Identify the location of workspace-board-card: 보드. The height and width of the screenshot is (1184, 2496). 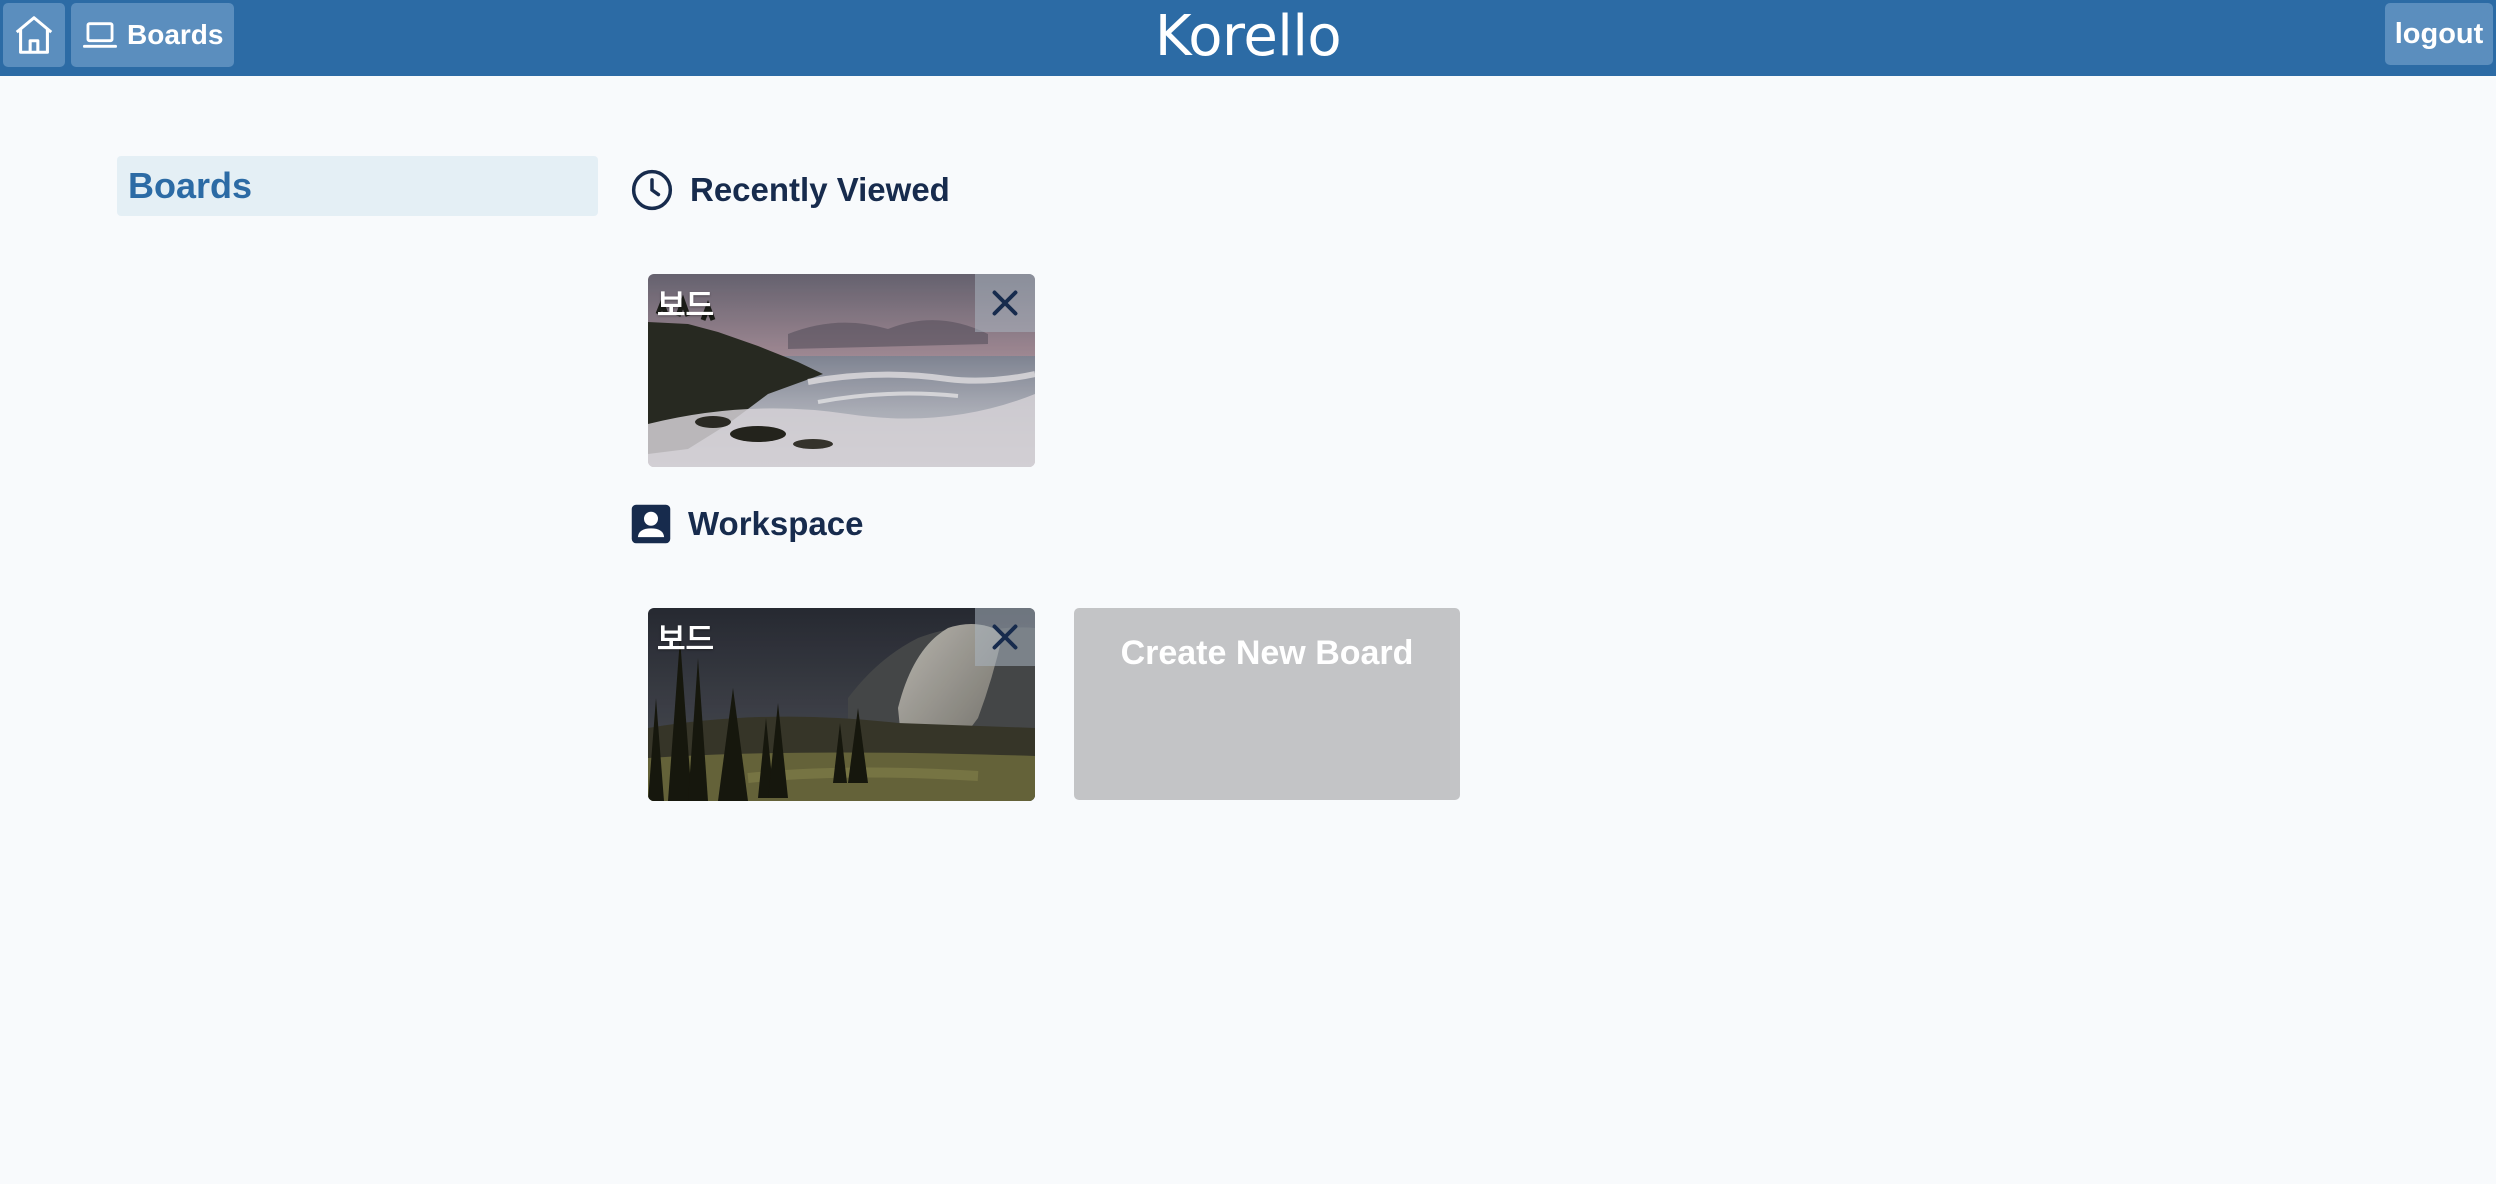
(841, 704).